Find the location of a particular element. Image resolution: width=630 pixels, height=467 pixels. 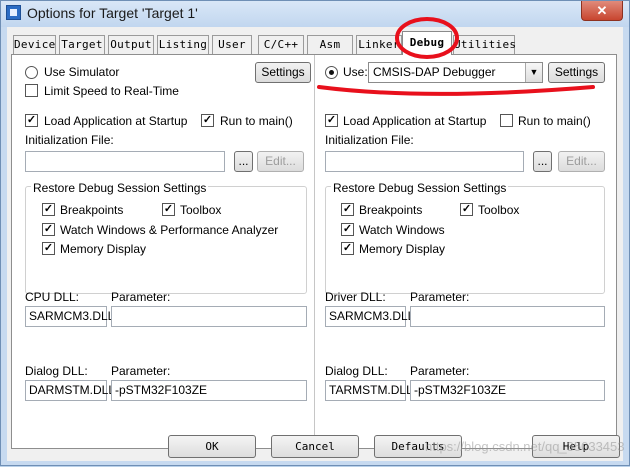

watermark: https://blog.csdn.net/qq_35033453 is located at coordinates (525, 446).